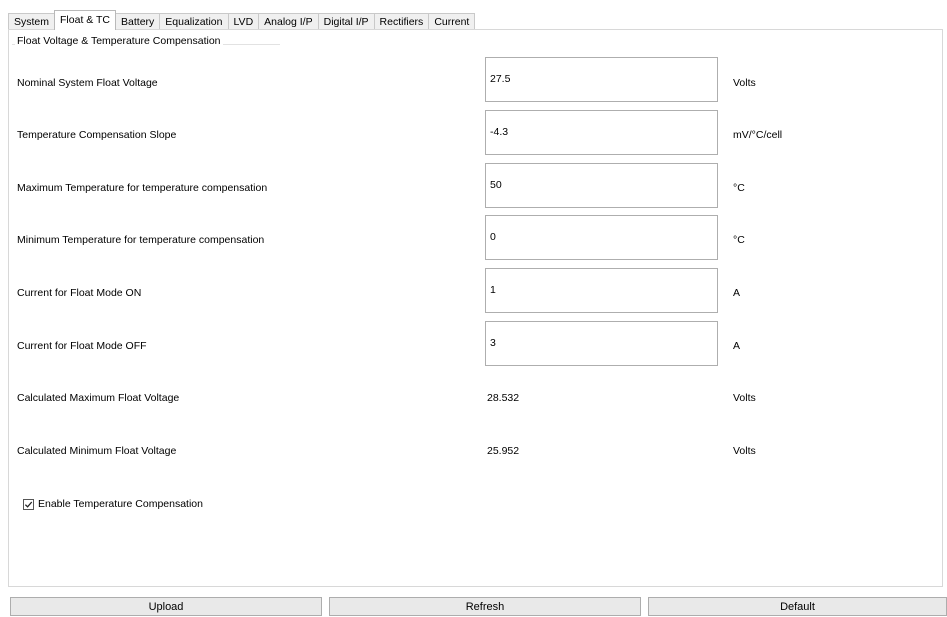  Describe the element at coordinates (744, 398) in the screenshot. I see `calc-max-float-voltage-unit: Volts` at that location.